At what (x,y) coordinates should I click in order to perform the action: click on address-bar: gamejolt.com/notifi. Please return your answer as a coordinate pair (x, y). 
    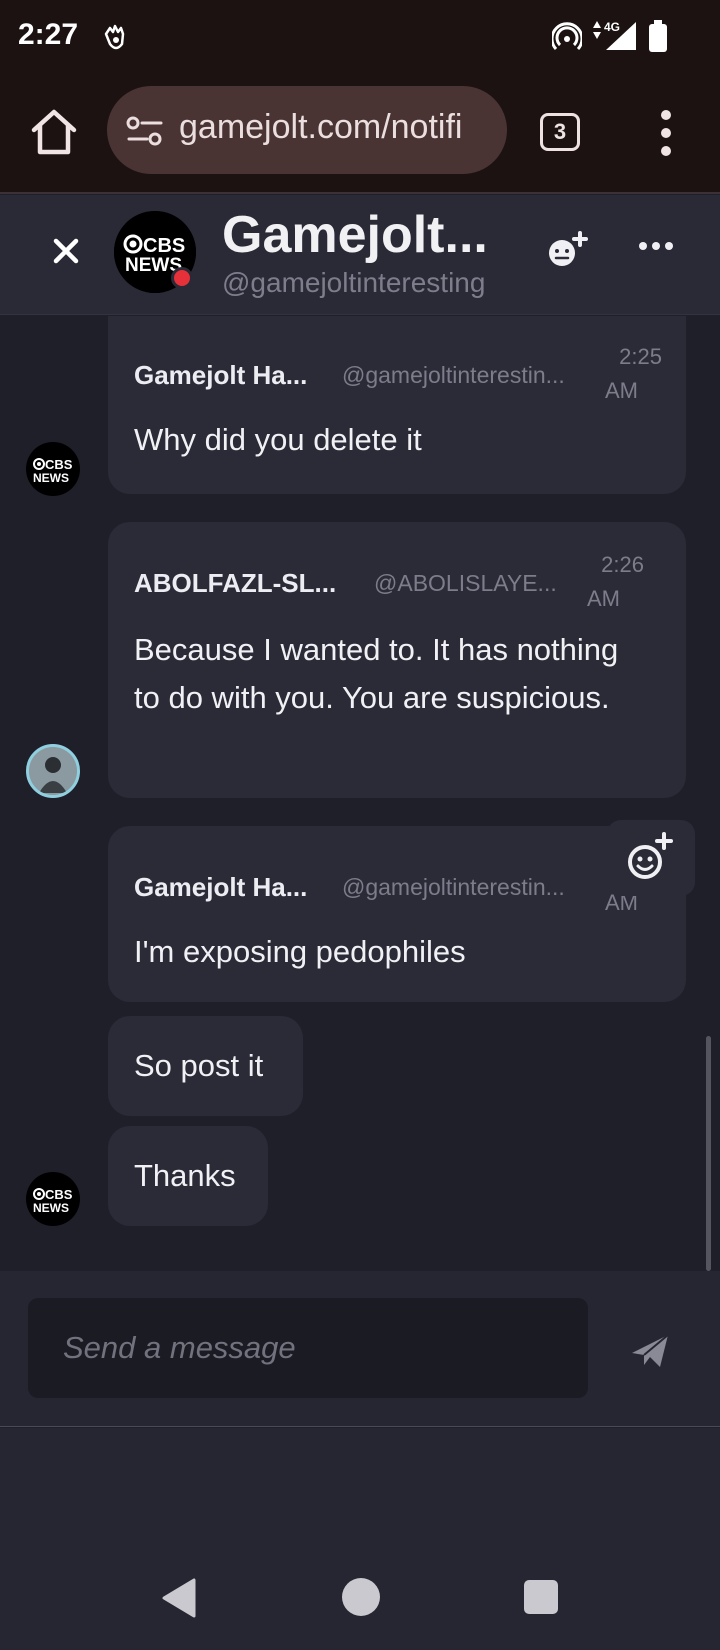
    Looking at the image, I should click on (307, 130).